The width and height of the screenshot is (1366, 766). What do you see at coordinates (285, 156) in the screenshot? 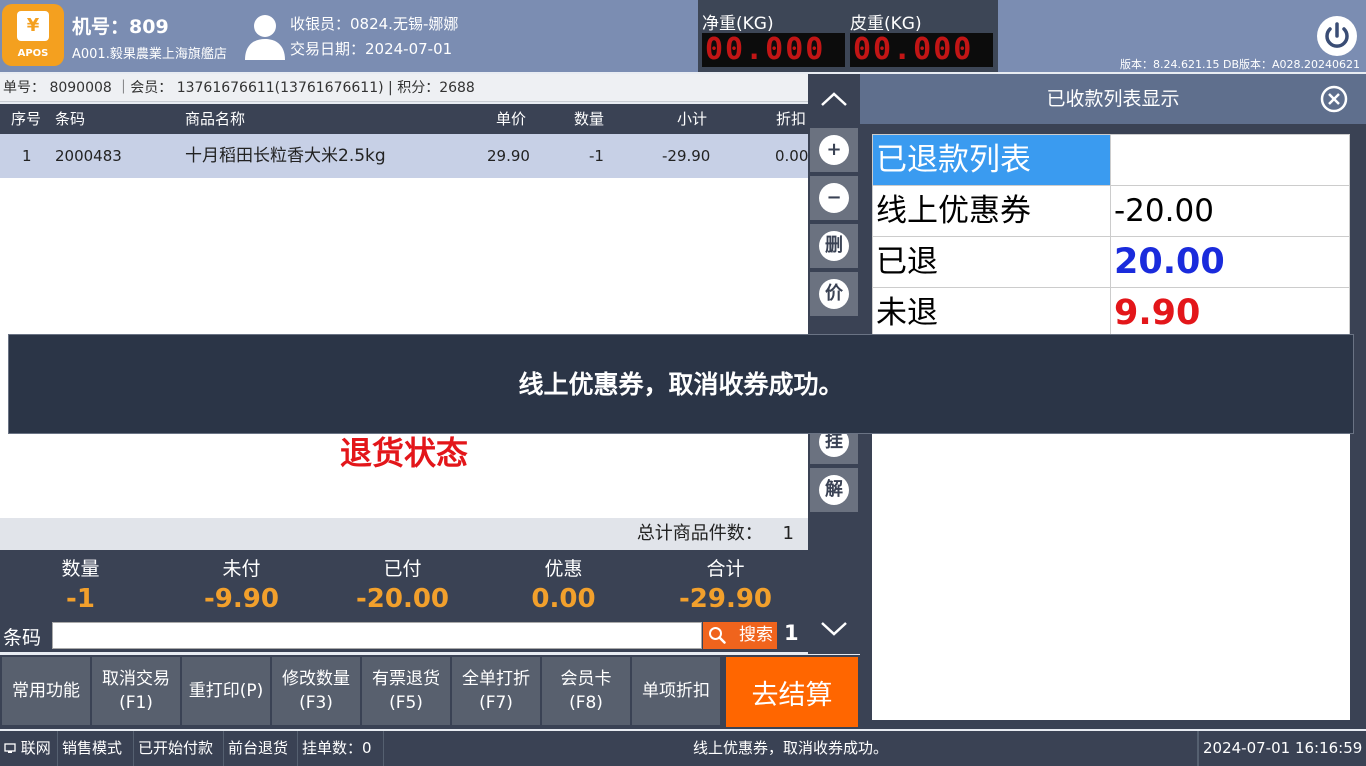
I see `row-name: 十月稻田长粒香大米2.5kg` at bounding box center [285, 156].